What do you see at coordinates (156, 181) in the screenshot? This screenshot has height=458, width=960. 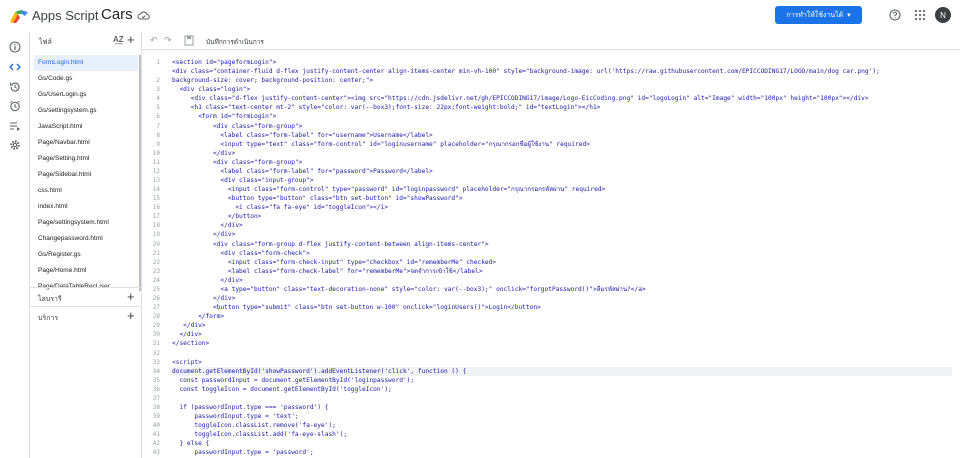 I see `line-number: 13` at bounding box center [156, 181].